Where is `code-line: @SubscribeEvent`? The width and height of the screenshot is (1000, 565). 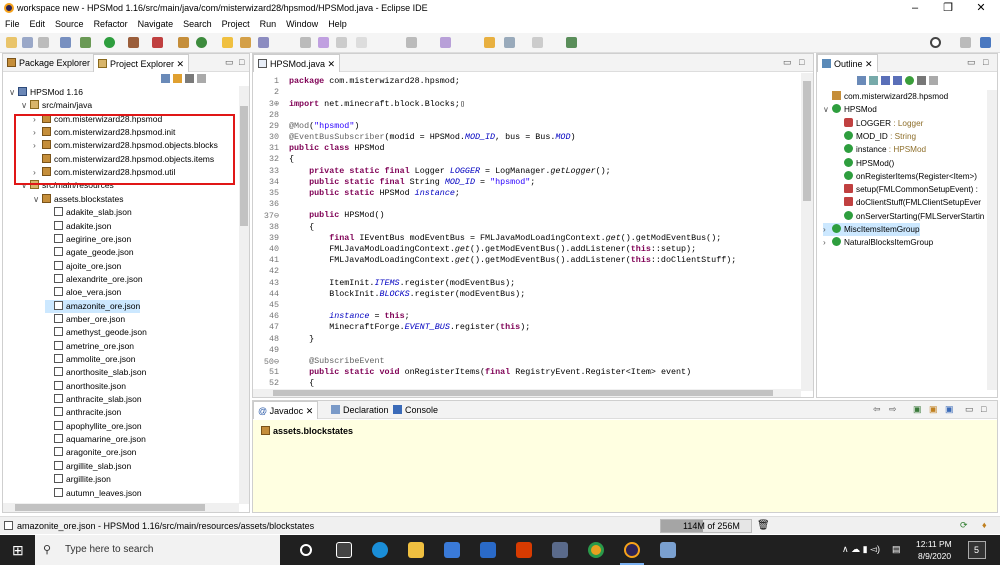 code-line: @SubscribeEvent is located at coordinates (336, 361).